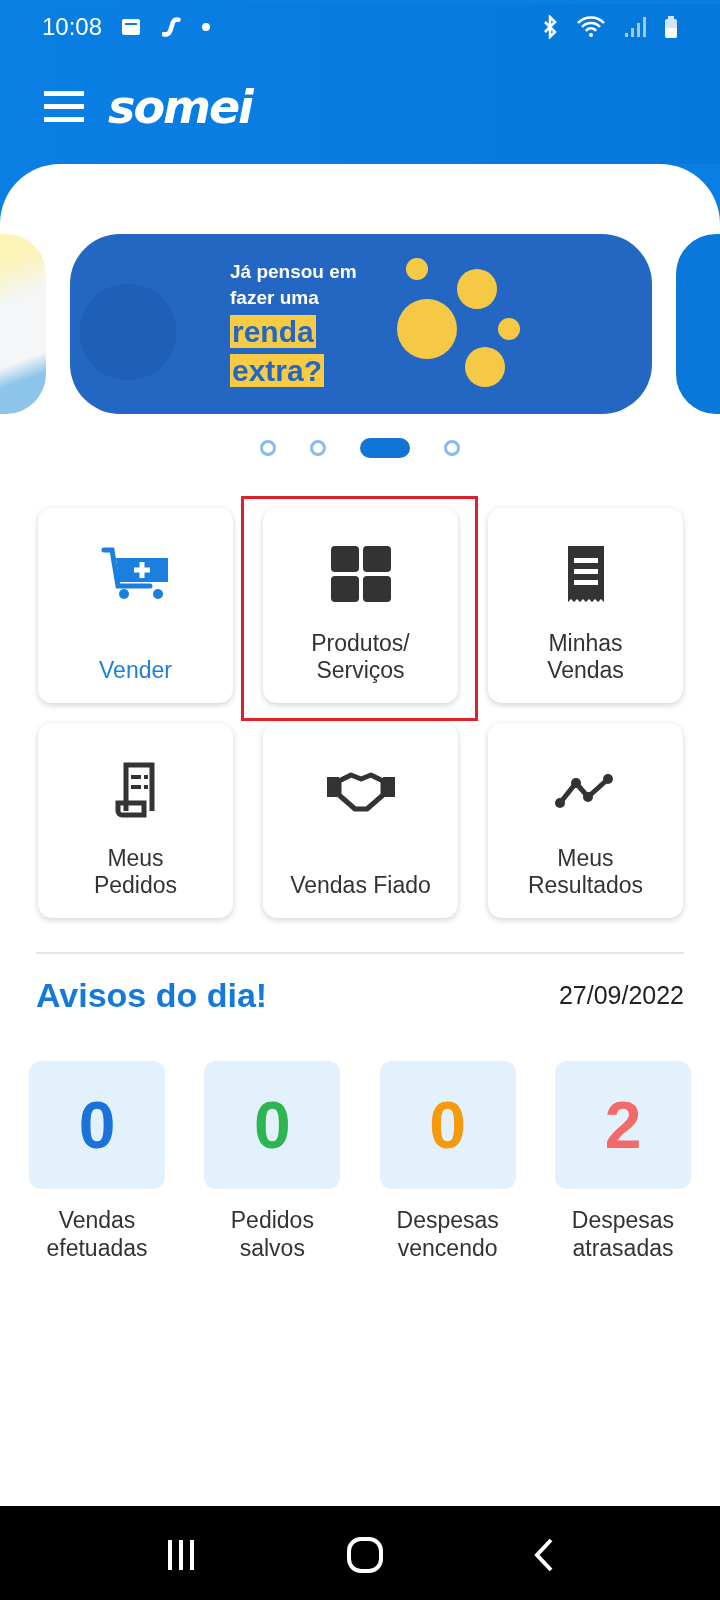  I want to click on menu-tile: Minhas Vendas, so click(585, 605).